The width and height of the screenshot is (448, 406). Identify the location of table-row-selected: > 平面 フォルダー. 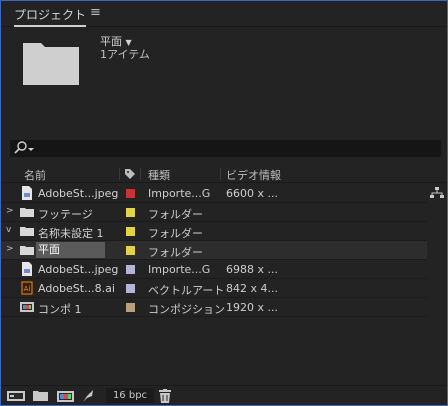
(214, 250).